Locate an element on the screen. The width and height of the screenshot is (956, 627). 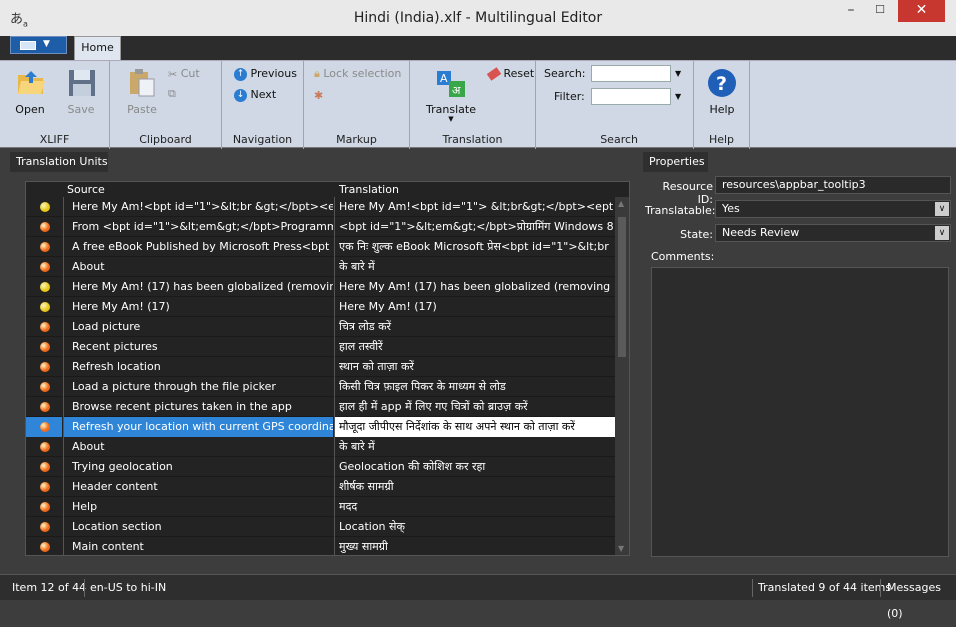
lock-selection-button: 🔒︎ Lock selection is located at coordinates (357, 74).